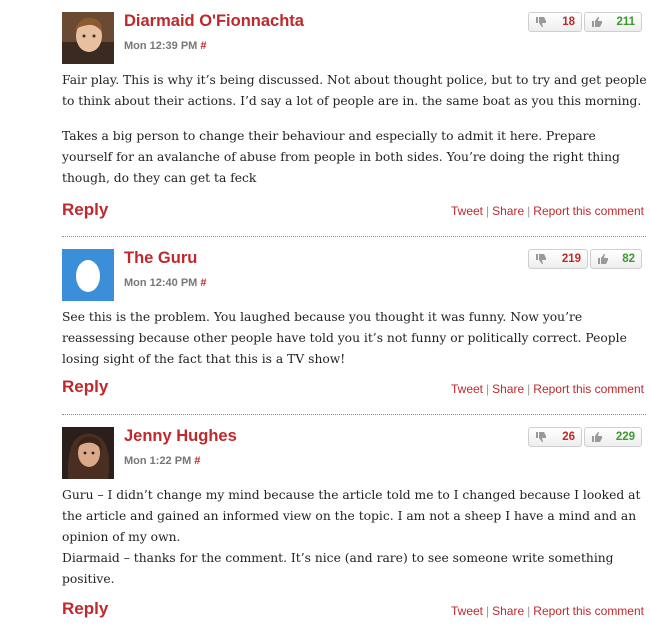 The image size is (650, 625). What do you see at coordinates (571, 259) in the screenshot?
I see `dislike-count: 219` at bounding box center [571, 259].